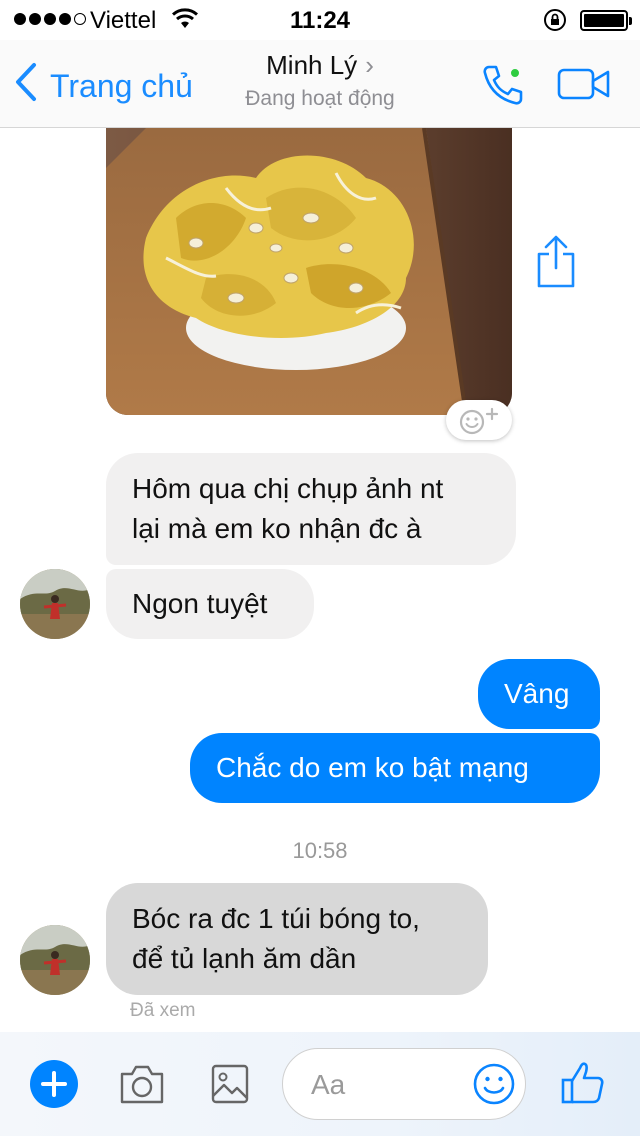 This screenshot has height=1136, width=640. Describe the element at coordinates (200, 603) in the screenshot. I see `message-text: Ngon tuyệt` at that location.